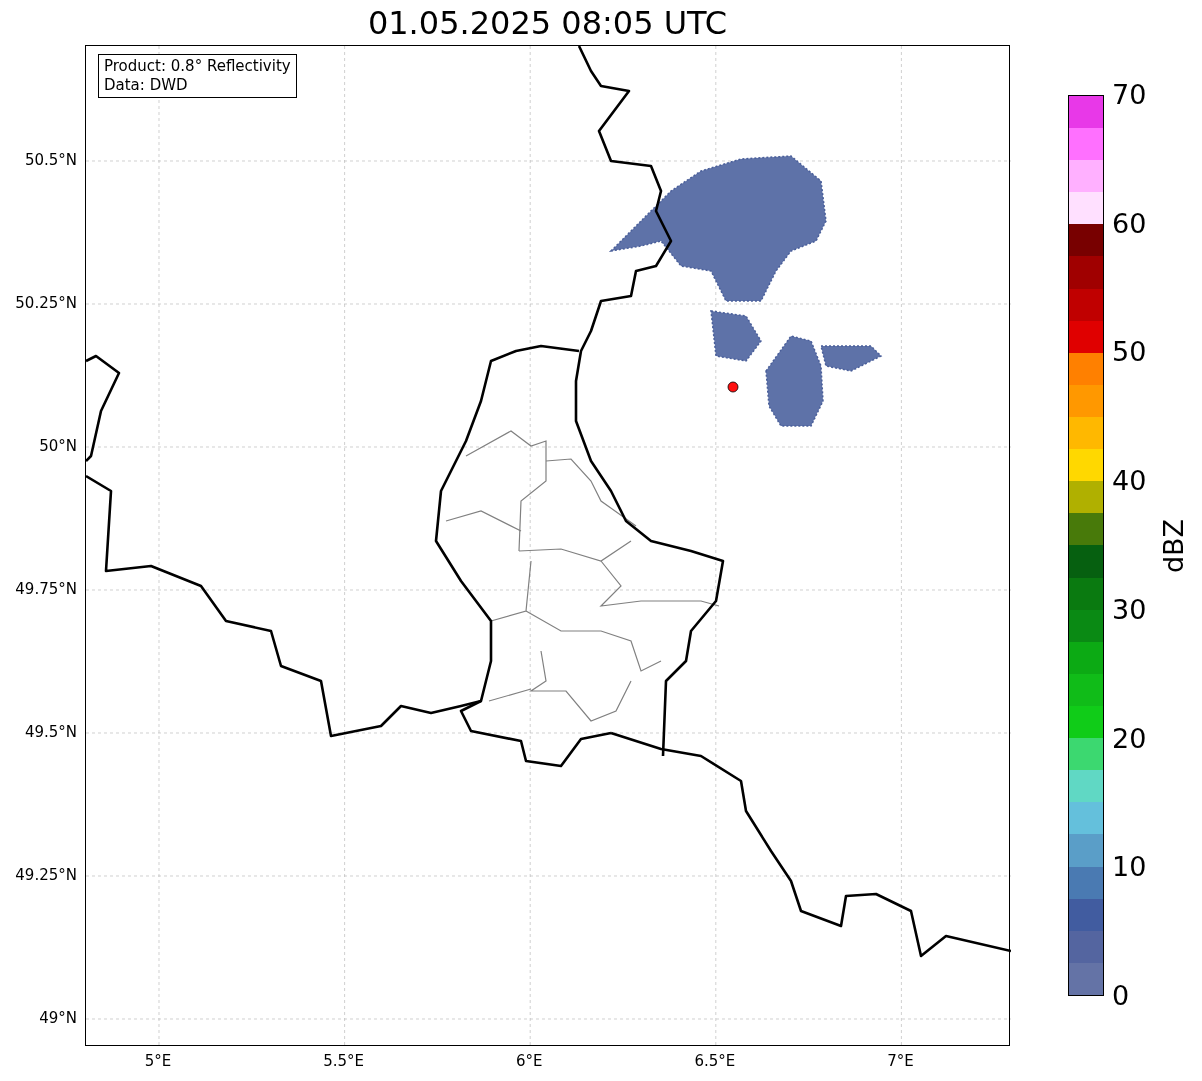 The image size is (1202, 1081). I want to click on colorbar-tick-label: 20, so click(1129, 738).